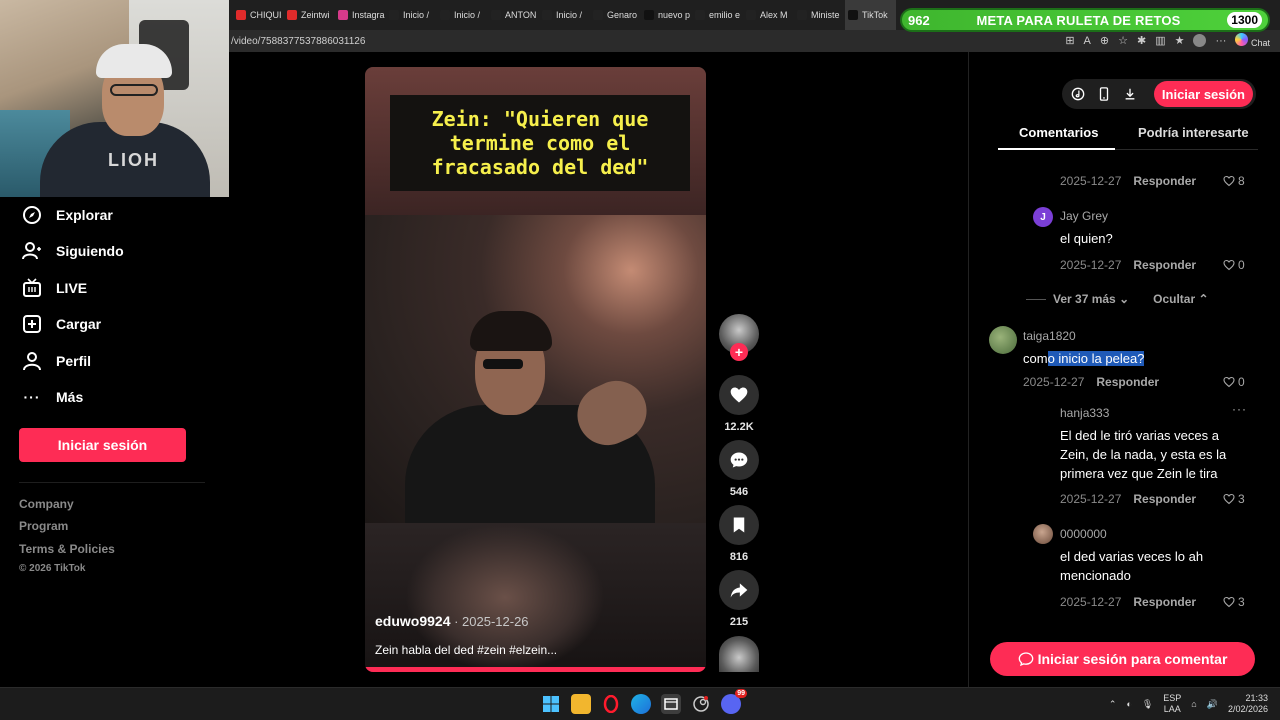 The width and height of the screenshot is (1280, 720). Describe the element at coordinates (360, 15) in the screenshot. I see `browser-tab: Instagra` at that location.